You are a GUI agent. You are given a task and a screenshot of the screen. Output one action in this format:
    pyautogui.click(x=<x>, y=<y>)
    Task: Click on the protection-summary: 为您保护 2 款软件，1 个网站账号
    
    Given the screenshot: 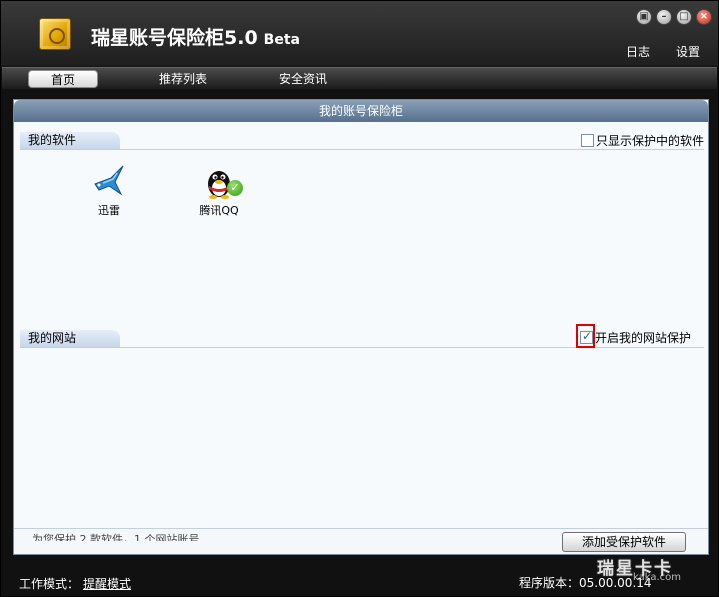 What is the action you would take?
    pyautogui.click(x=116, y=537)
    